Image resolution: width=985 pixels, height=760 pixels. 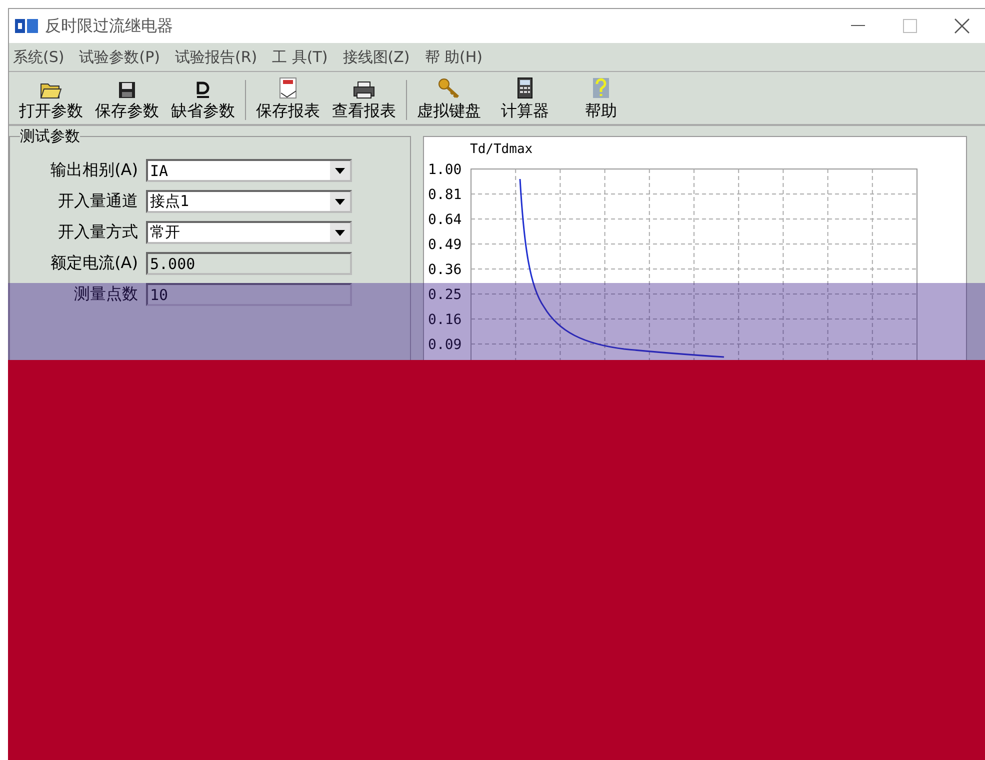 What do you see at coordinates (249, 170) in the screenshot?
I see `dropdown: IA` at bounding box center [249, 170].